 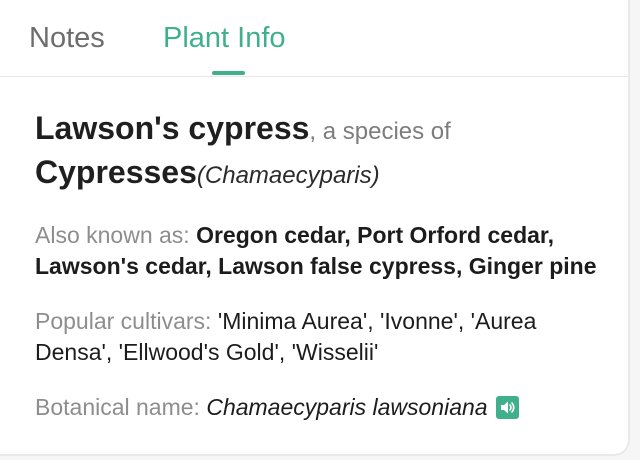 What do you see at coordinates (67, 38) in the screenshot?
I see `tab-notes: Notes` at bounding box center [67, 38].